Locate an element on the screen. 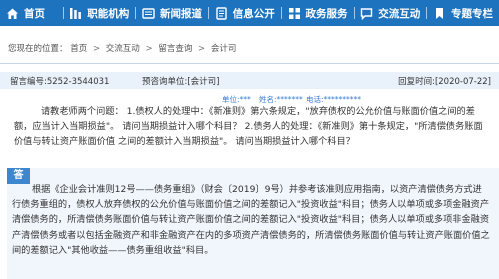 This screenshot has height=279, width=499. nav-item-special-topics: 专题专栏 is located at coordinates (463, 13).